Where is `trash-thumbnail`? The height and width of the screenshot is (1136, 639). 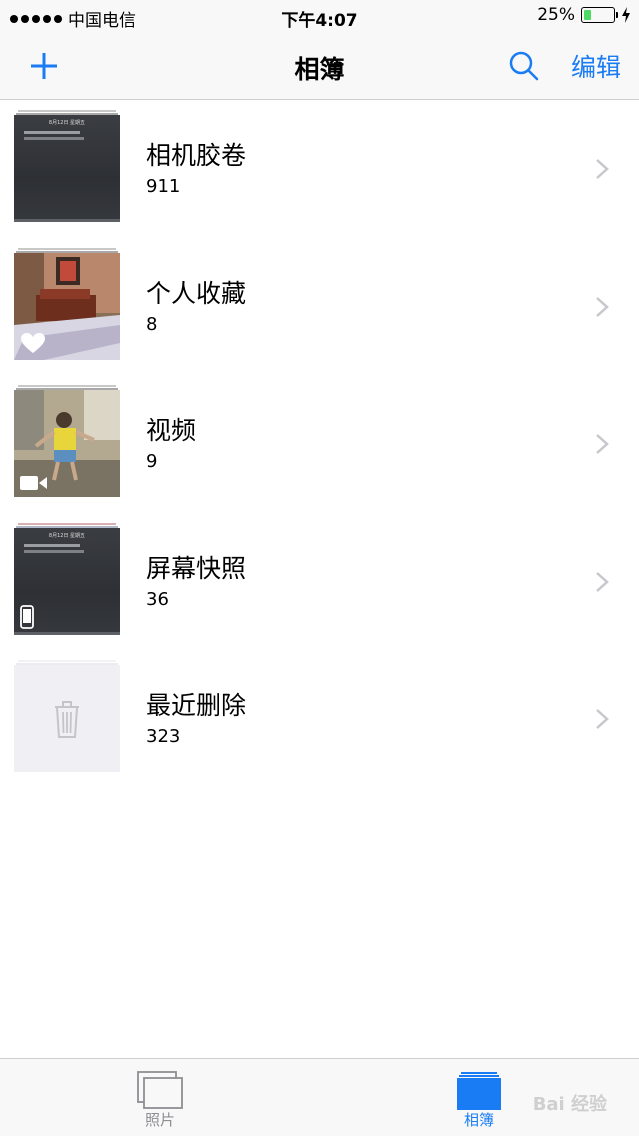 trash-thumbnail is located at coordinates (67, 718).